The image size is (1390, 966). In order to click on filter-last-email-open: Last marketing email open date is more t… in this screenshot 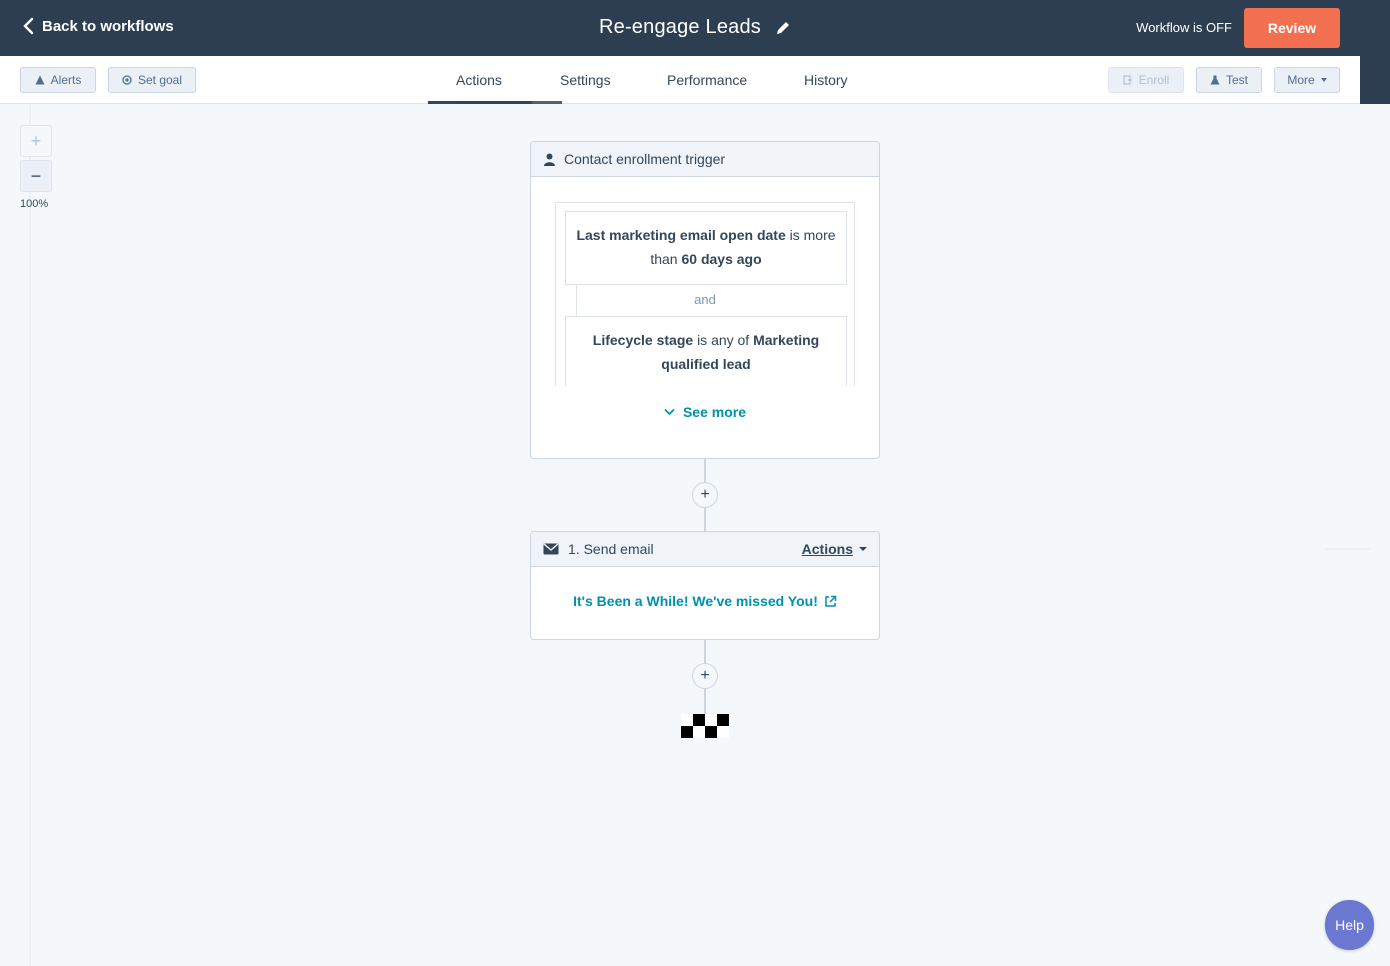, I will do `click(706, 248)`.